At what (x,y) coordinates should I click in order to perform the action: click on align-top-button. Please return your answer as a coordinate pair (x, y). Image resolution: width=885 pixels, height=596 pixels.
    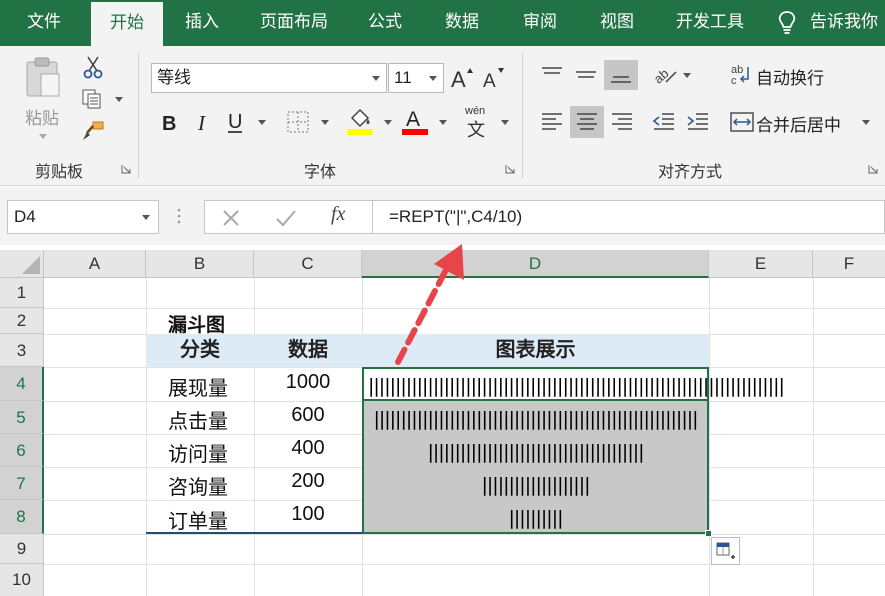
    Looking at the image, I should click on (552, 75).